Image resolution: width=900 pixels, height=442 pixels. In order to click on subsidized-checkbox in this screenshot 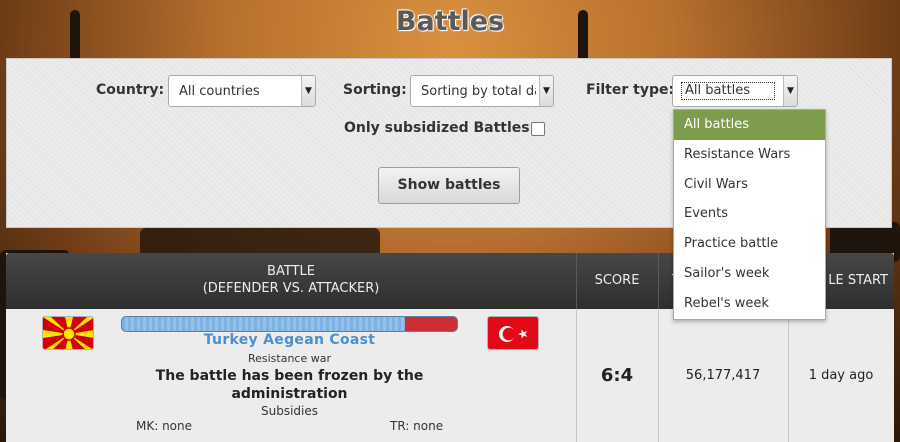, I will do `click(538, 129)`.